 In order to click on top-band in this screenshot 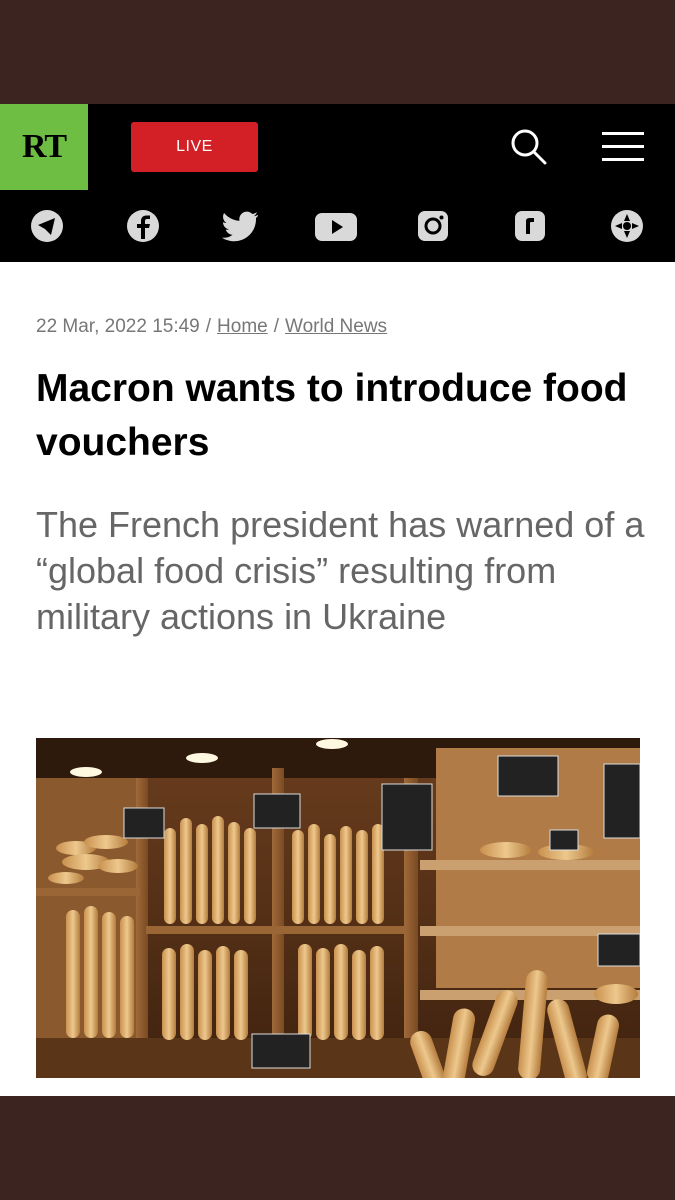, I will do `click(337, 52)`.